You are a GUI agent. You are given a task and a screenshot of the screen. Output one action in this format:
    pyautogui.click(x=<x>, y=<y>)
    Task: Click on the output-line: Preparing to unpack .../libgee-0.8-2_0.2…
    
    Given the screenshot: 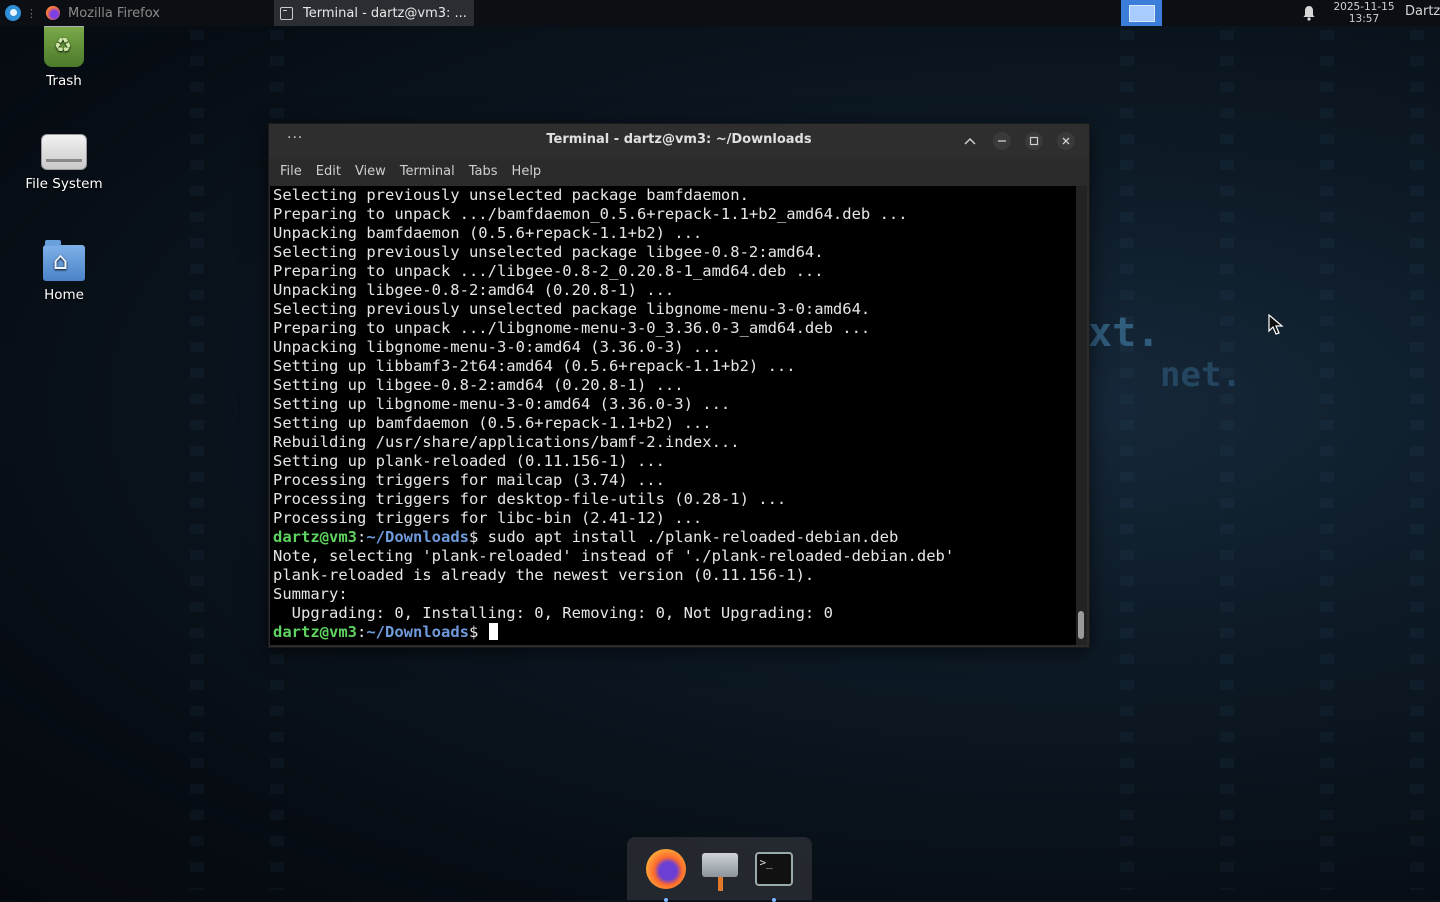 What is the action you would take?
    pyautogui.click(x=548, y=271)
    